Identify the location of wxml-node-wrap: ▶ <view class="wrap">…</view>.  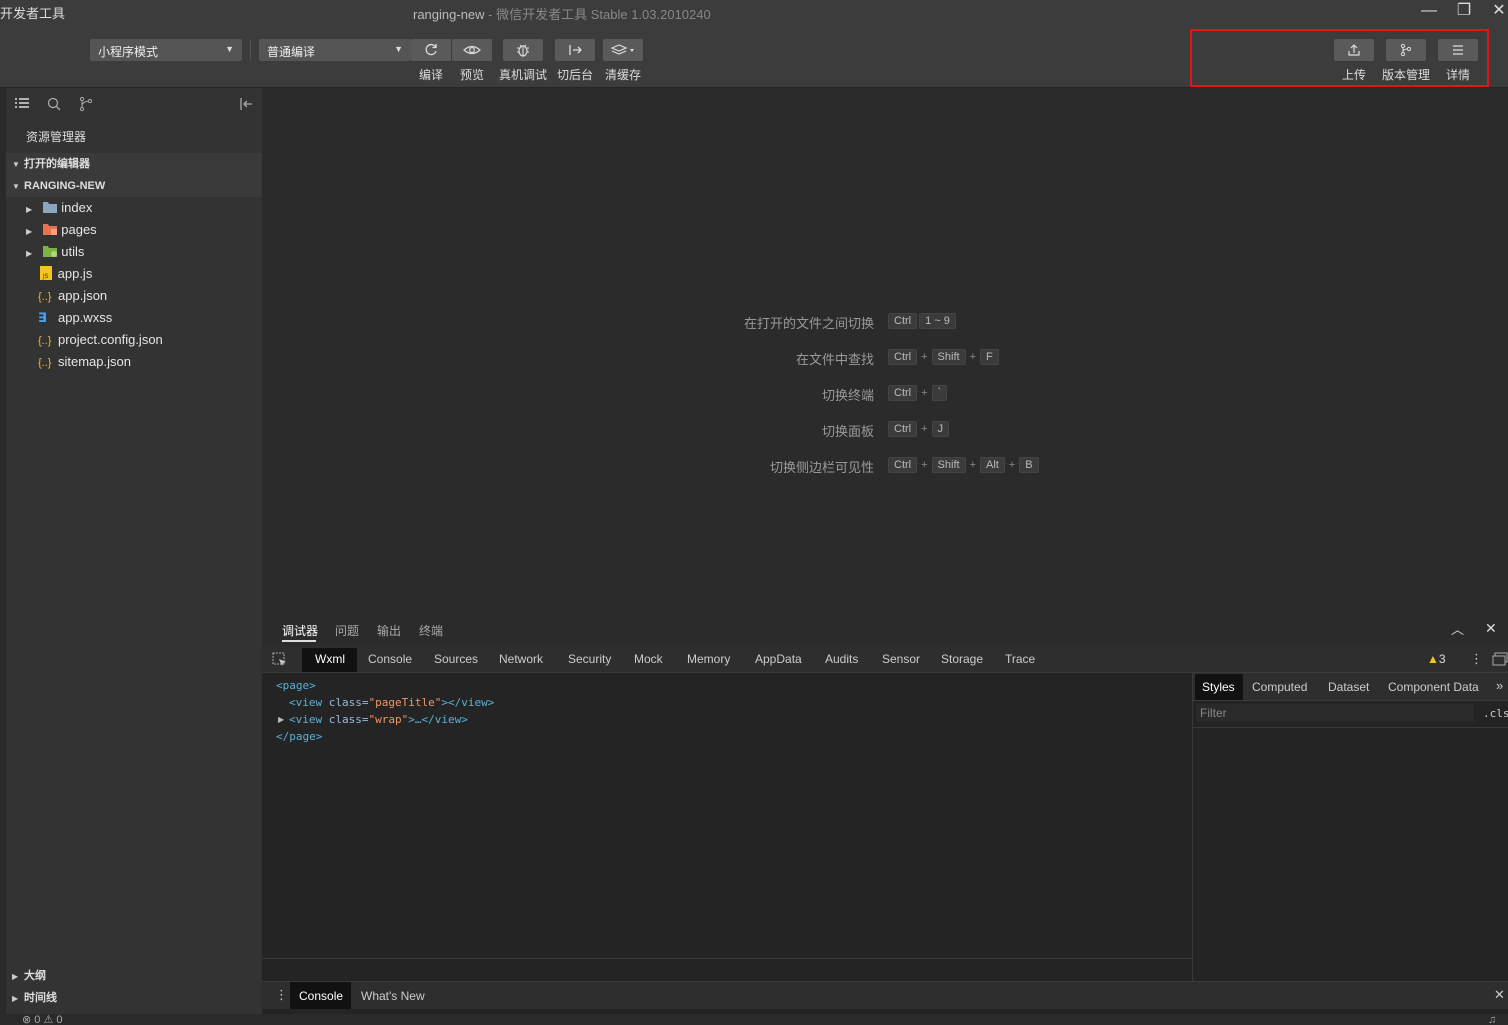
(385, 719).